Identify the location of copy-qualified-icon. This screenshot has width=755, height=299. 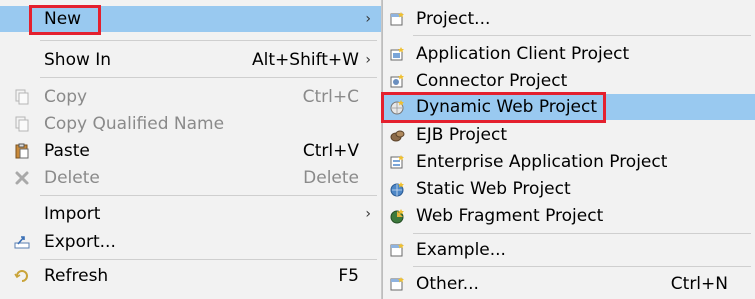
(22, 124).